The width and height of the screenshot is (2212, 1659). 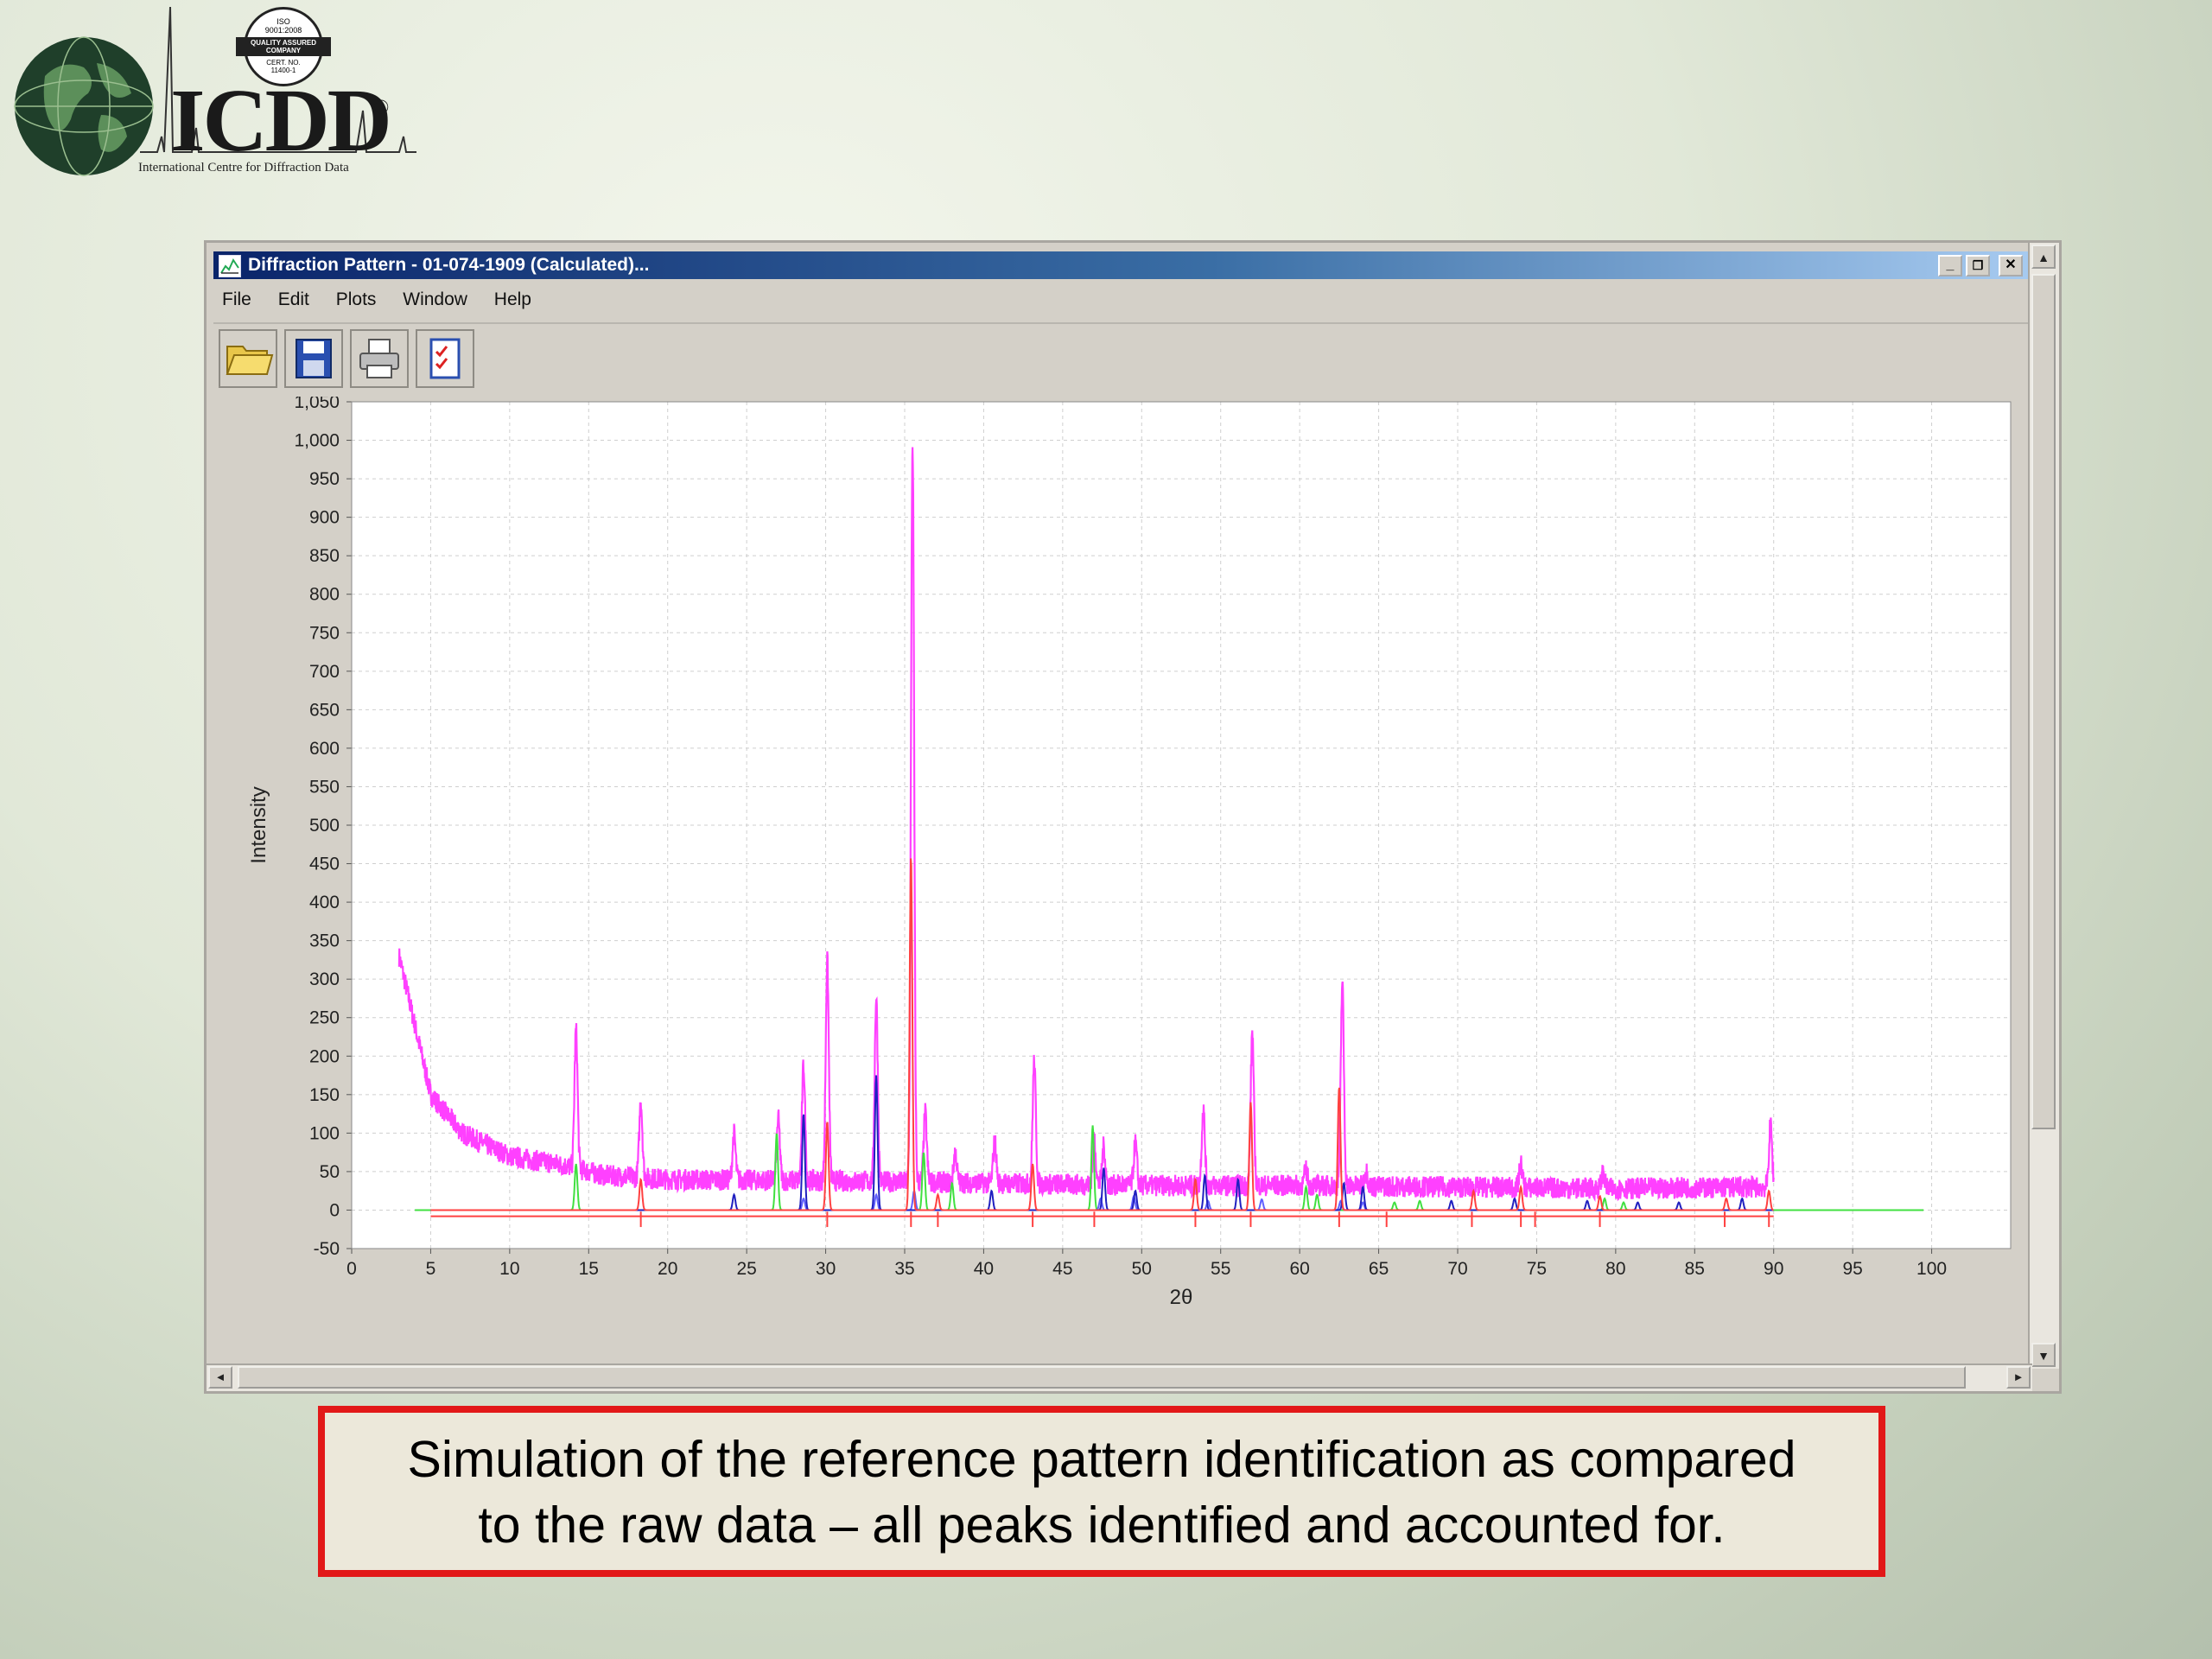 I want to click on save-icon, so click(x=314, y=358).